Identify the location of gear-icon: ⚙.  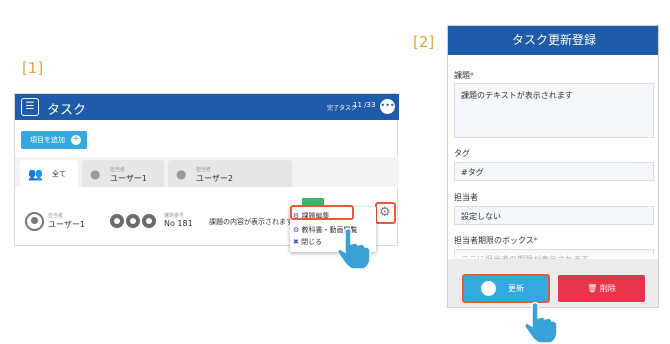
(385, 212).